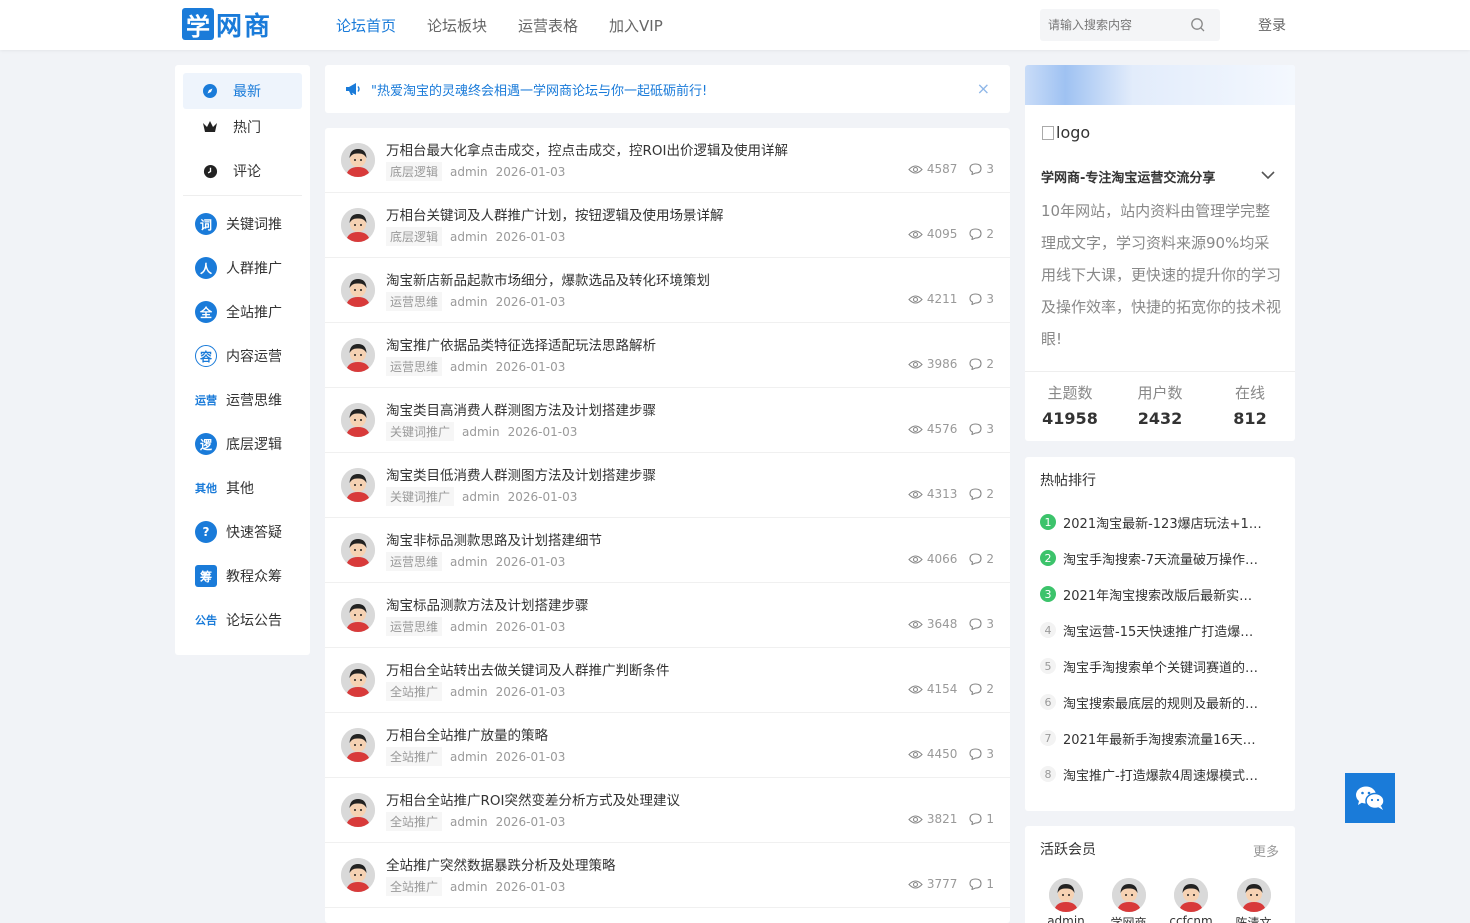  What do you see at coordinates (242, 356) in the screenshot?
I see `sidebar-item-content-ops: 容 内容运营` at bounding box center [242, 356].